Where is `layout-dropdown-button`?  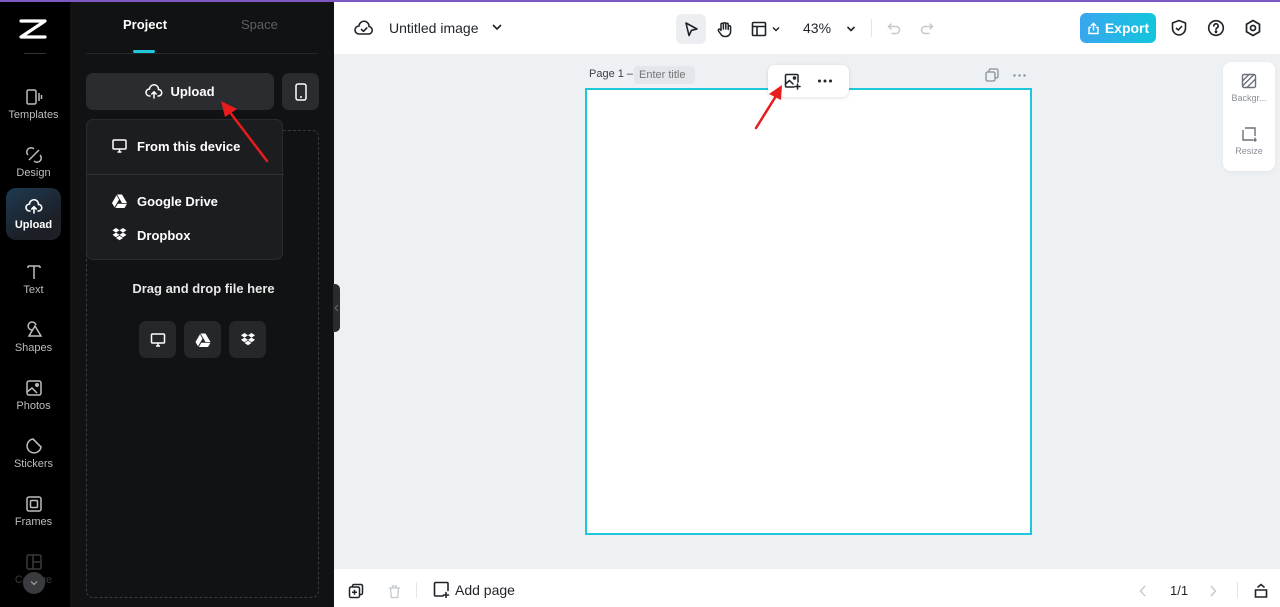
layout-dropdown-button is located at coordinates (766, 29).